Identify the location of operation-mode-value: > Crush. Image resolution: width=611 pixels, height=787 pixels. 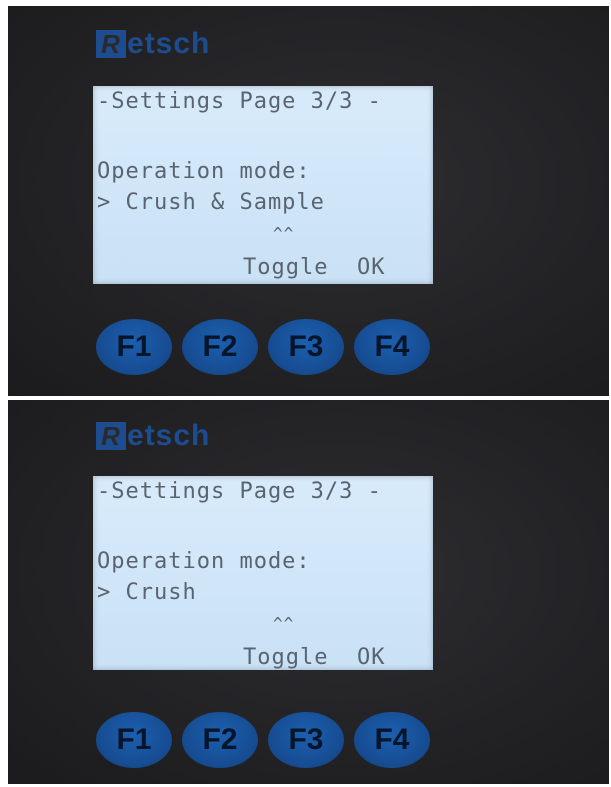
(147, 592).